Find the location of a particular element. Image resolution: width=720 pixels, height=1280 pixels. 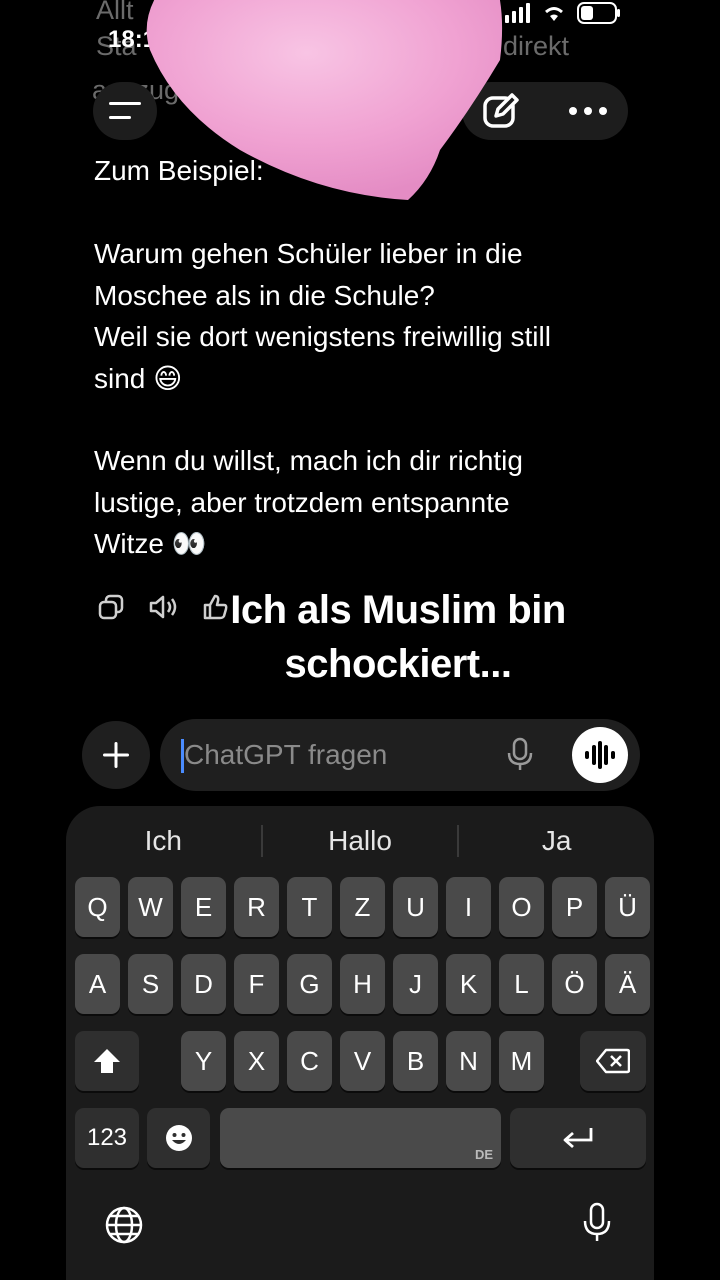

more-button is located at coordinates (588, 111).